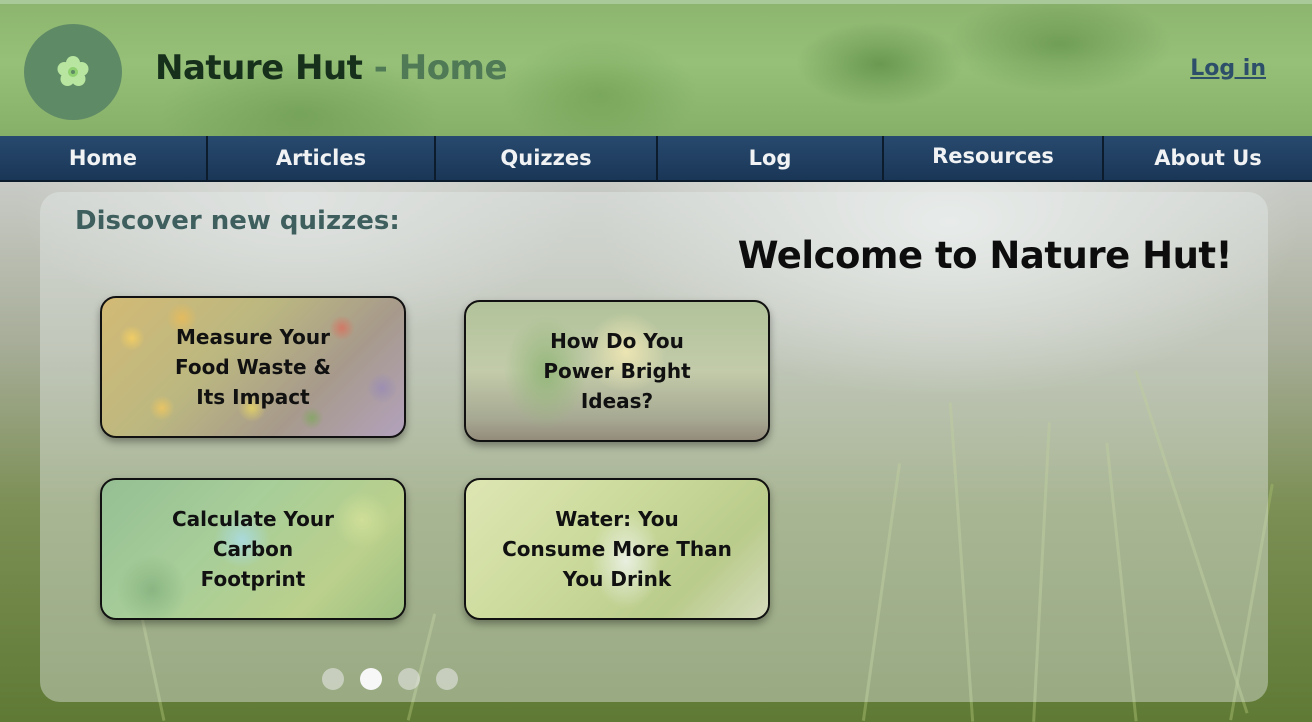  What do you see at coordinates (104, 158) in the screenshot?
I see `nav-item-home: Home` at bounding box center [104, 158].